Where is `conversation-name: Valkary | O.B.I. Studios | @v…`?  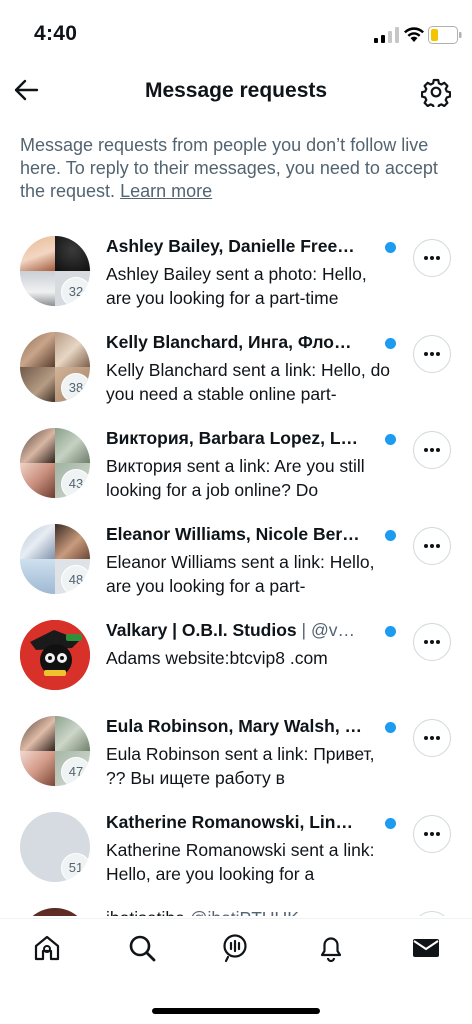 conversation-name: Valkary | O.B.I. Studios | @v… is located at coordinates (242, 630).